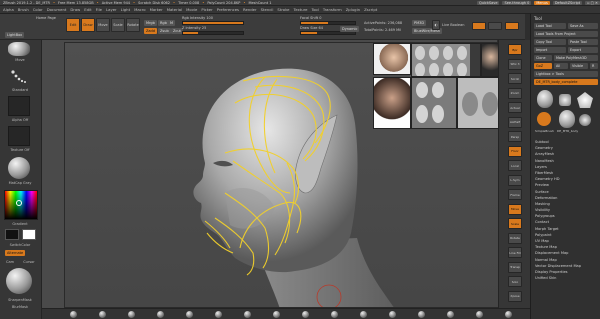 This screenshot has width=600, height=319. What do you see at coordinates (515, 252) in the screenshot?
I see `shelf-line-fill-button: Line Fill` at bounding box center [515, 252].